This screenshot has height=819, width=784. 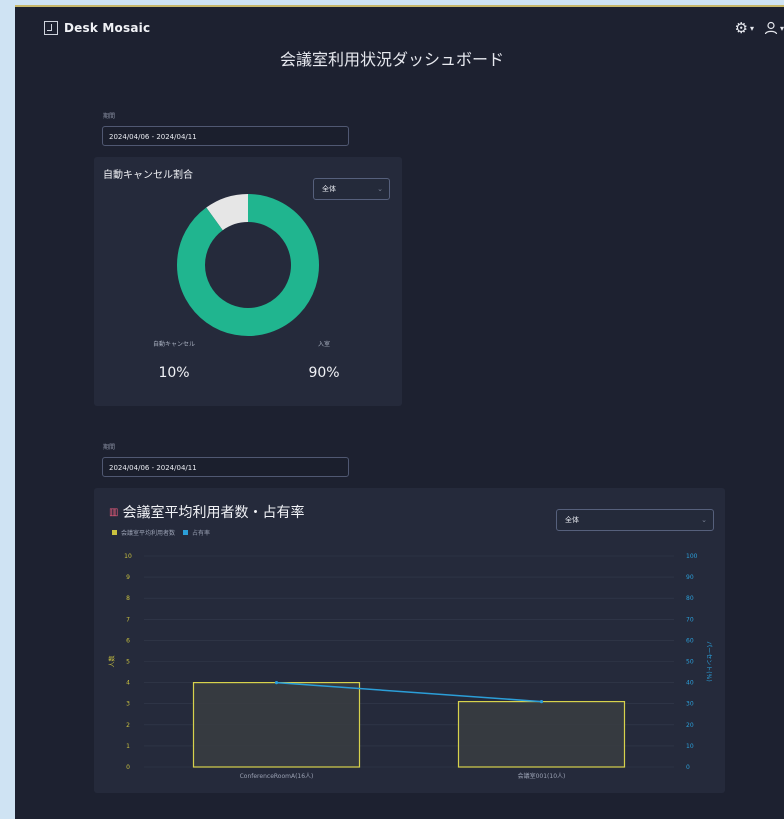 I want to click on y-tick-label: 3, so click(x=128, y=704).